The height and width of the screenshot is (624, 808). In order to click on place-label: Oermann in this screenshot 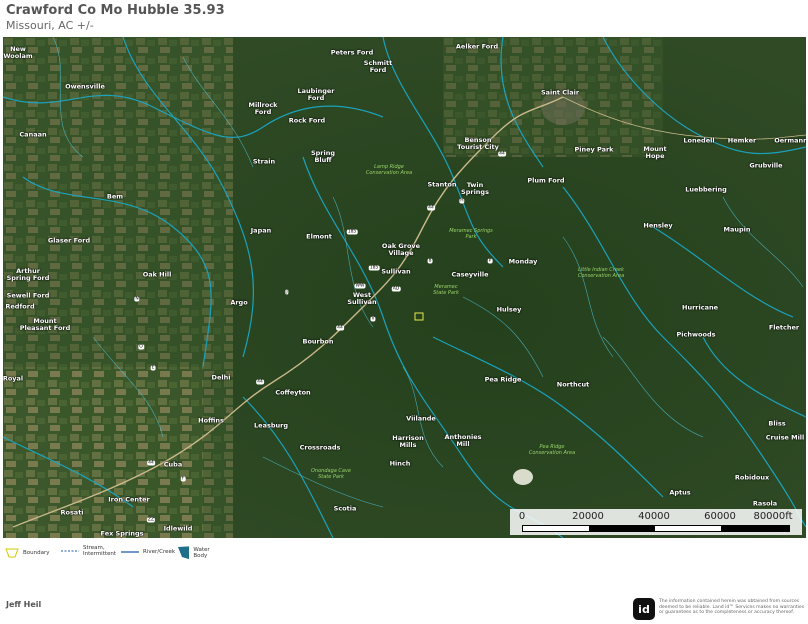, I will do `click(790, 140)`.